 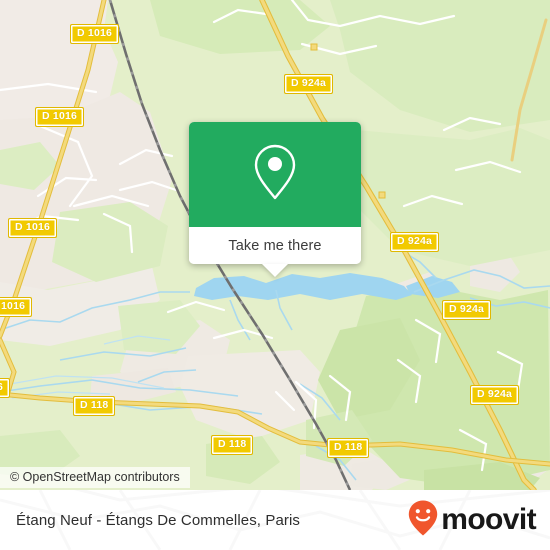 I want to click on osm-attribution-text: © OpenStreetMap contributors, so click(x=95, y=477).